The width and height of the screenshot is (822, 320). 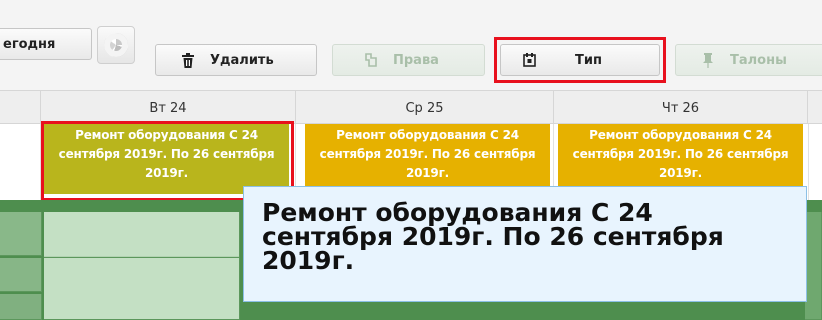 I want to click on tickets-button: Талоны, so click(x=748, y=60).